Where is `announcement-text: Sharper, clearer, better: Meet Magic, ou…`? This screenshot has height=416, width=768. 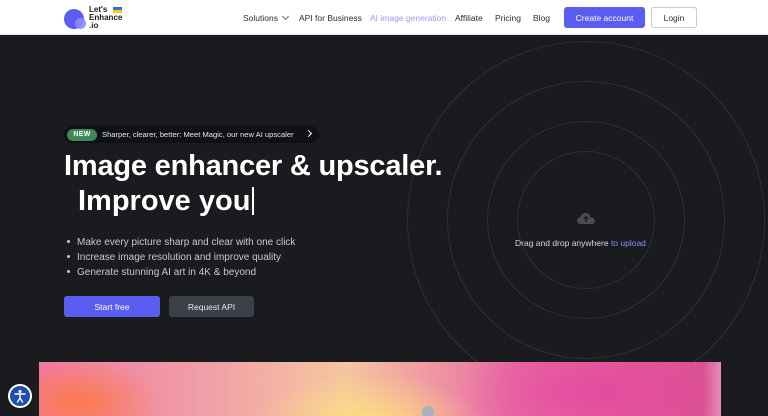
announcement-text: Sharper, clearer, better: Meet Magic, ou… is located at coordinates (198, 134).